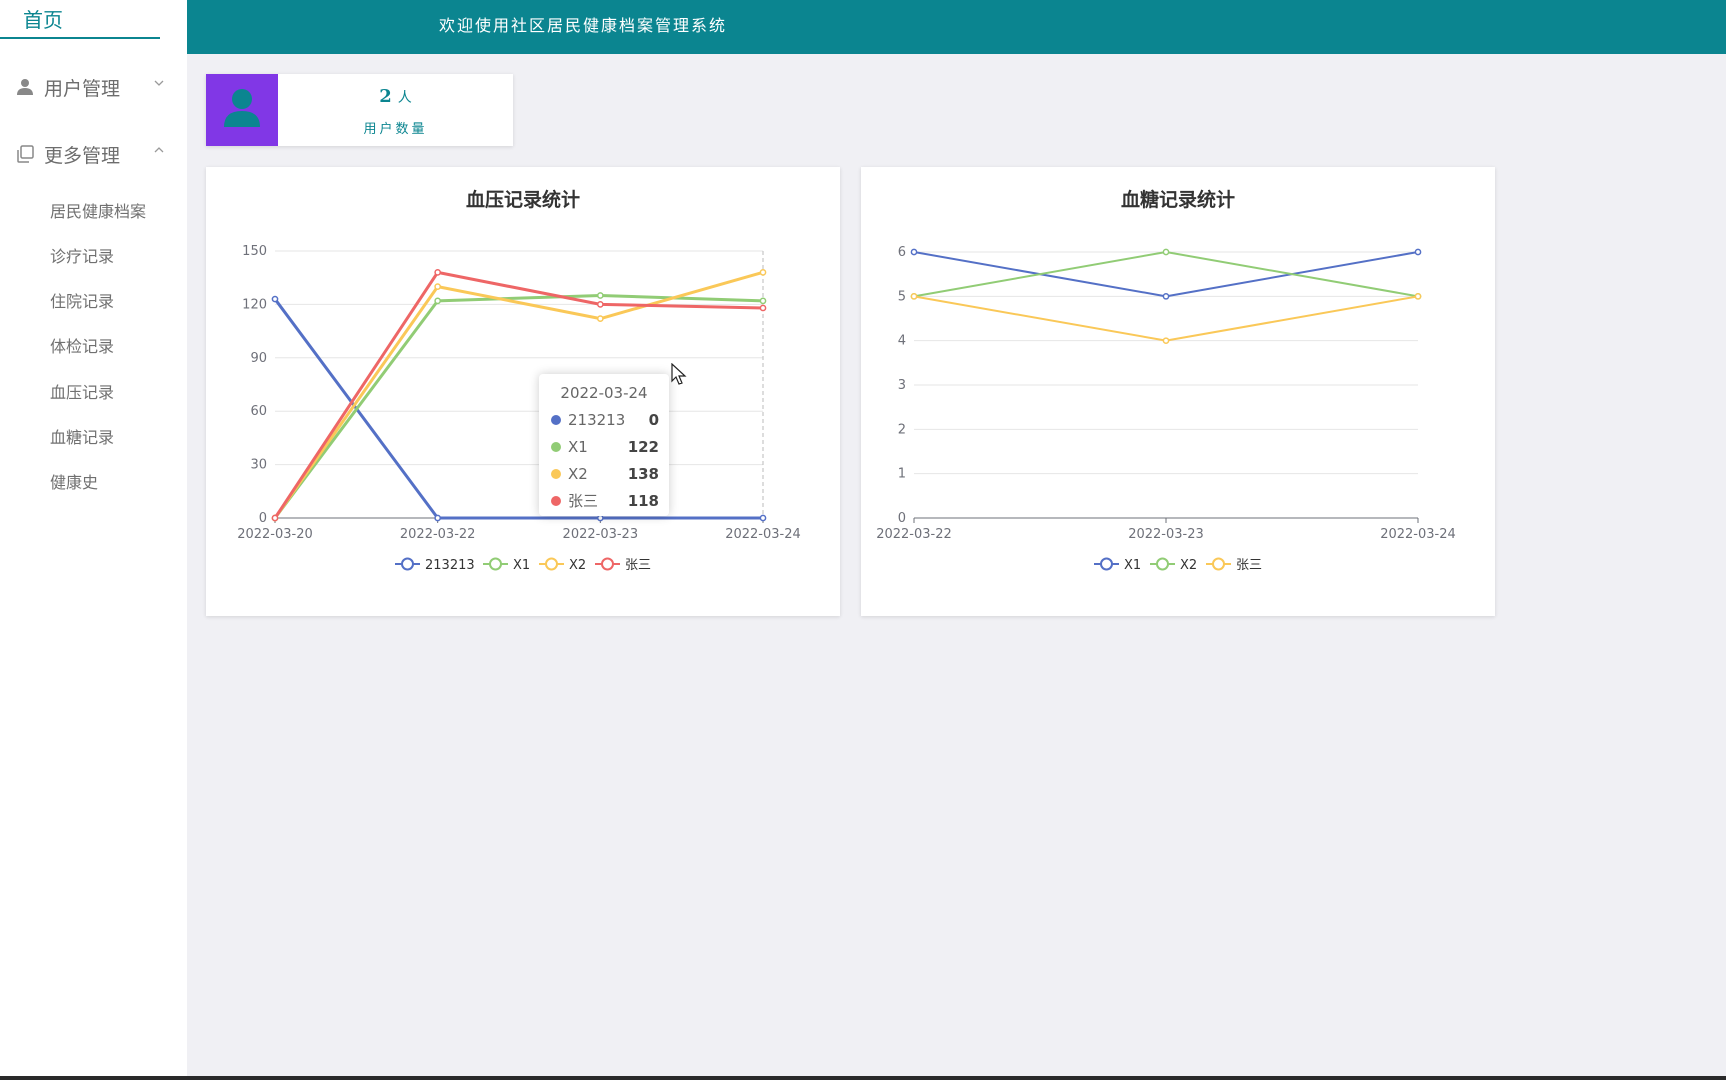 This screenshot has height=1080, width=1726. Describe the element at coordinates (1166, 274) in the screenshot. I see `series-line` at that location.